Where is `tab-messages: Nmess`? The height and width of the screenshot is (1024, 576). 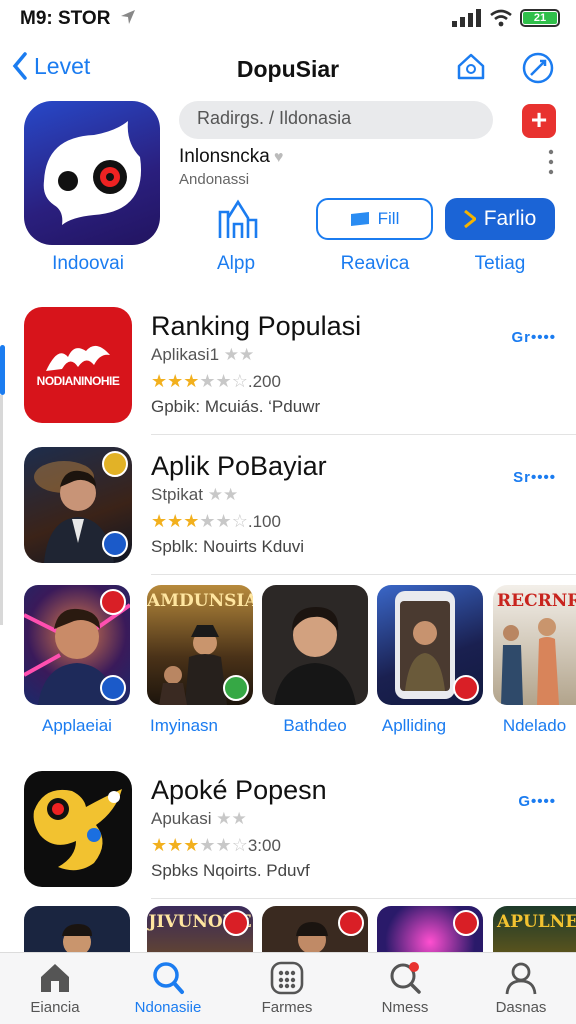
tab-messages: Nmess is located at coordinates (405, 988).